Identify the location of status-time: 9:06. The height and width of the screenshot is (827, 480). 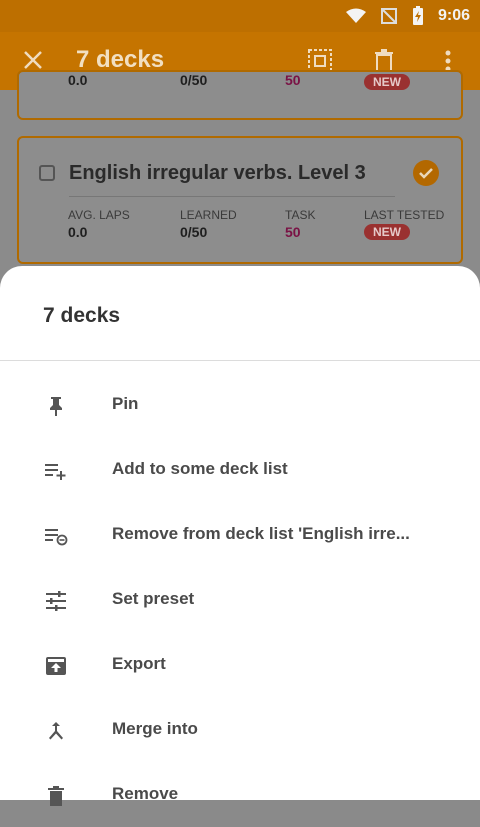
(453, 15).